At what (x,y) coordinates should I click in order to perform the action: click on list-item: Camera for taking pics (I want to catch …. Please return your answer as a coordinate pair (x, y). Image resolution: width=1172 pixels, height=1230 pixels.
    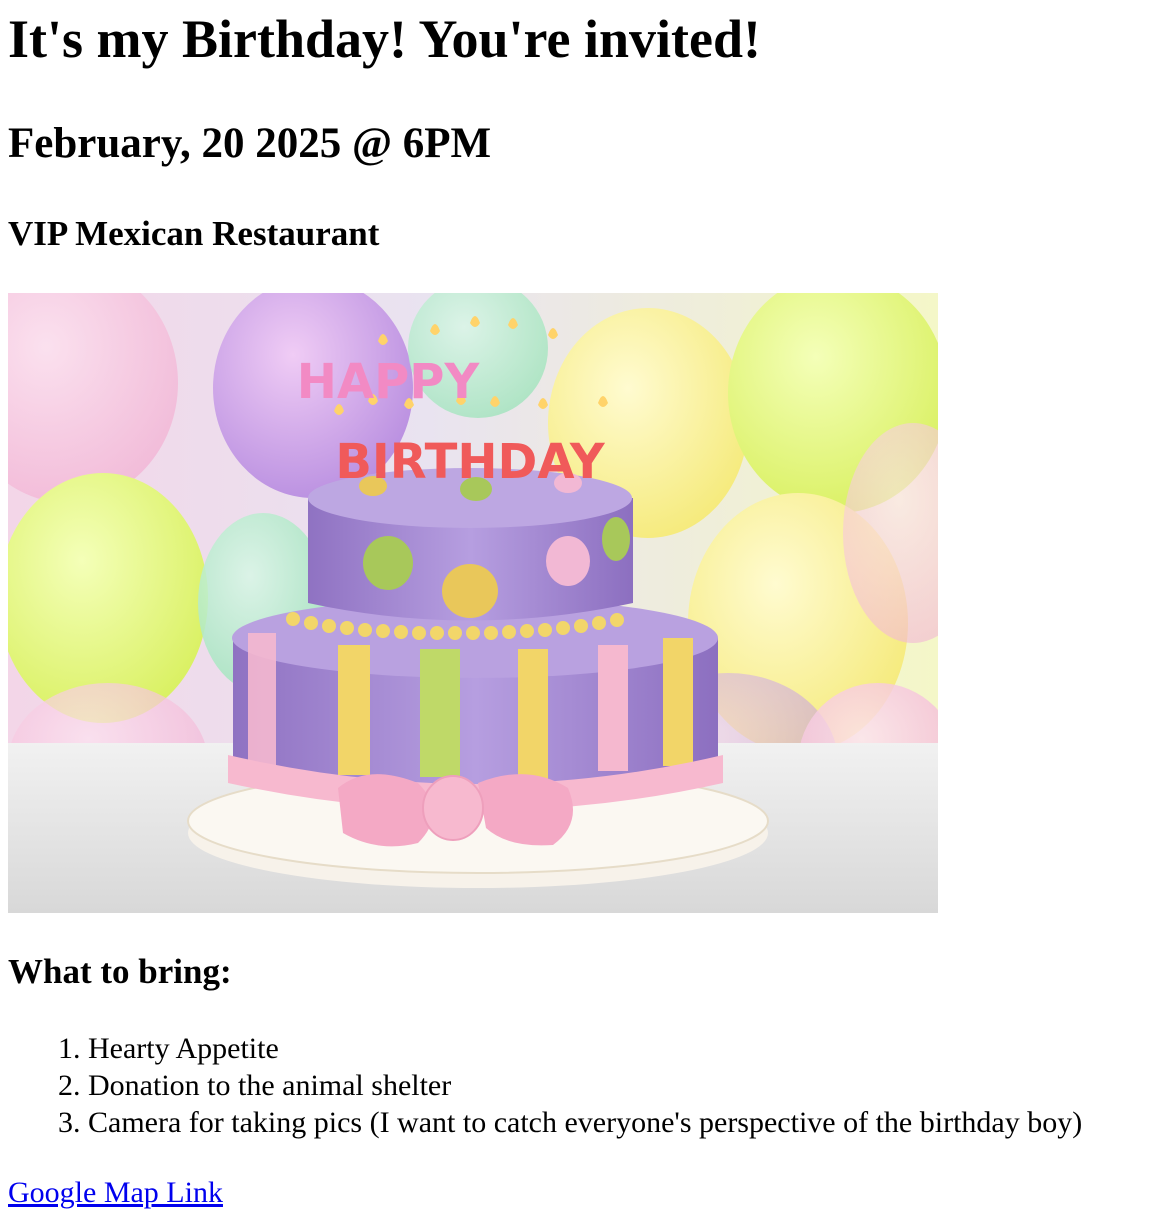
    Looking at the image, I should click on (628, 1122).